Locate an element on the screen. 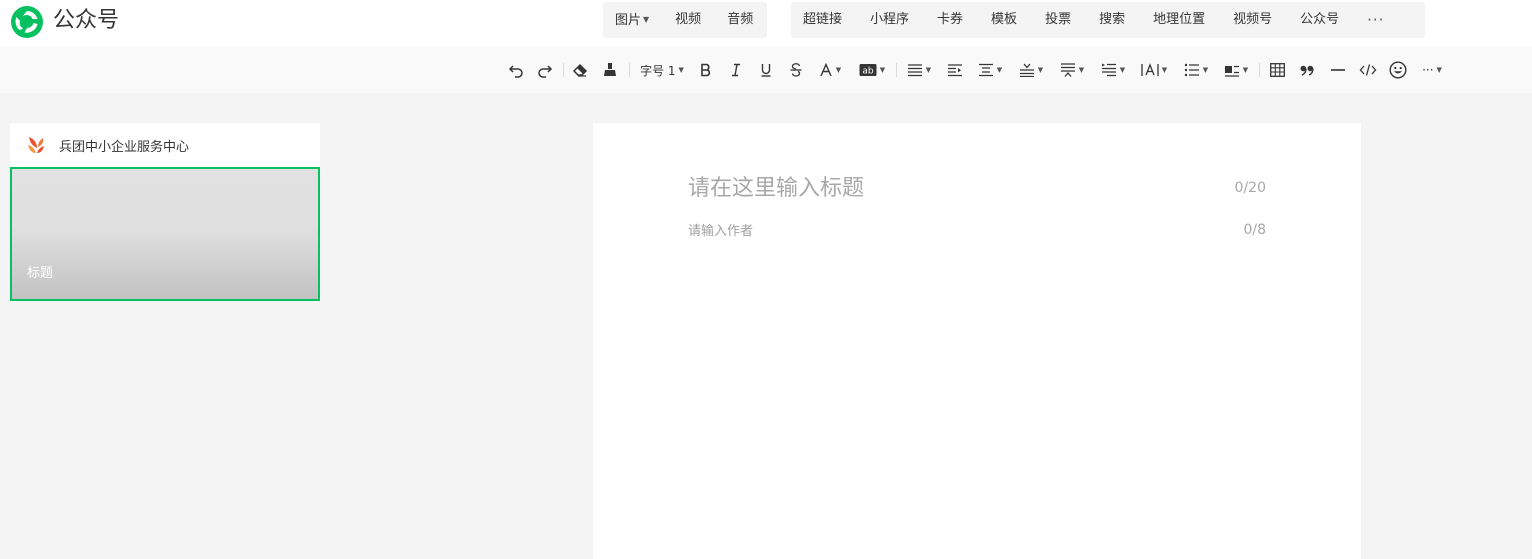  insert-template-button: 模板 is located at coordinates (1004, 20).